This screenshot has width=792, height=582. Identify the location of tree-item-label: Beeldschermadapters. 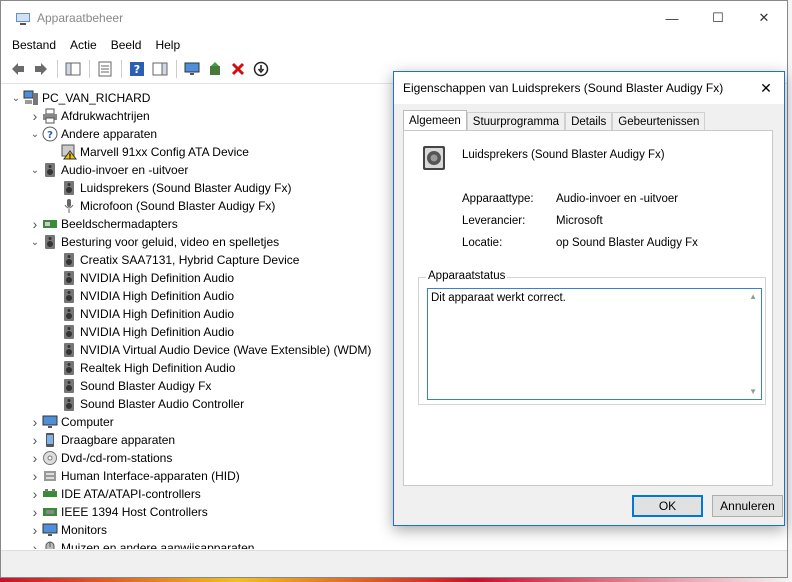
(119, 224).